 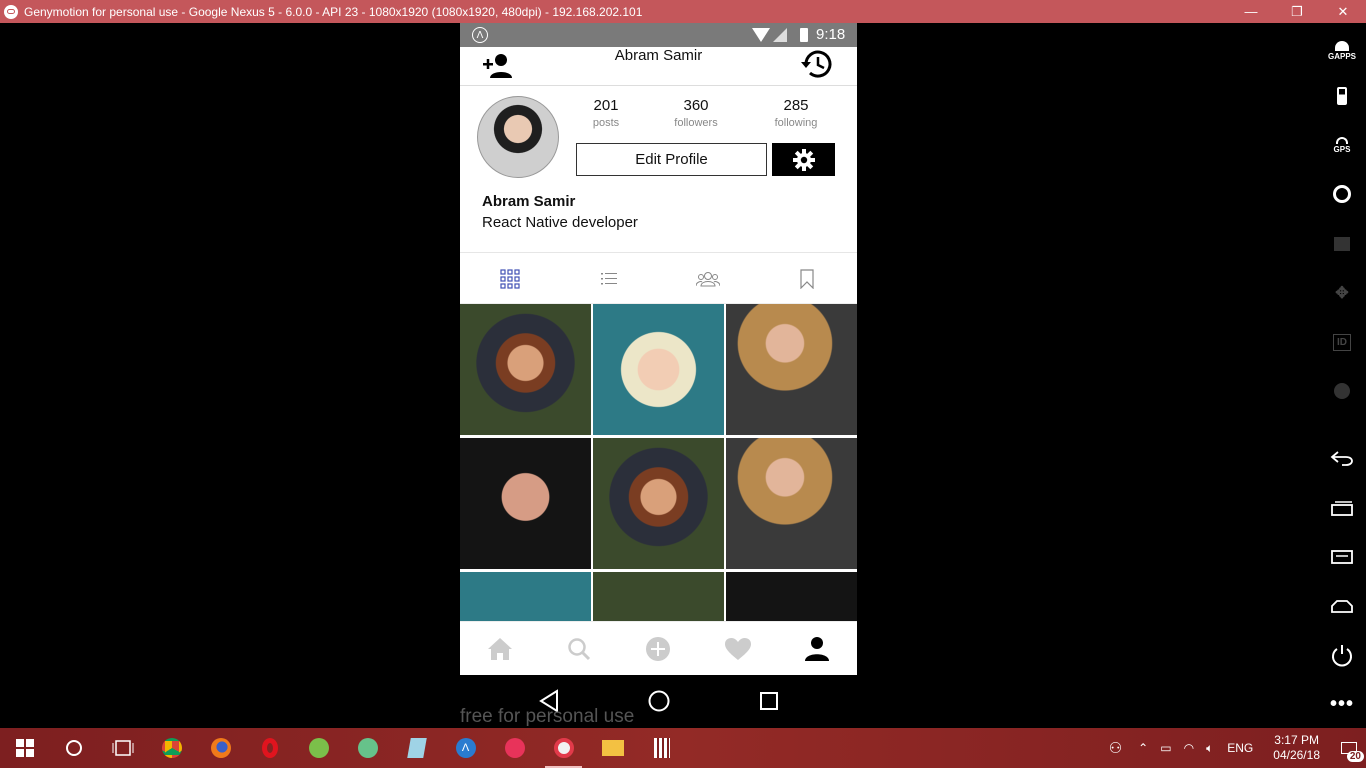 I want to click on profile-icon, so click(x=817, y=649).